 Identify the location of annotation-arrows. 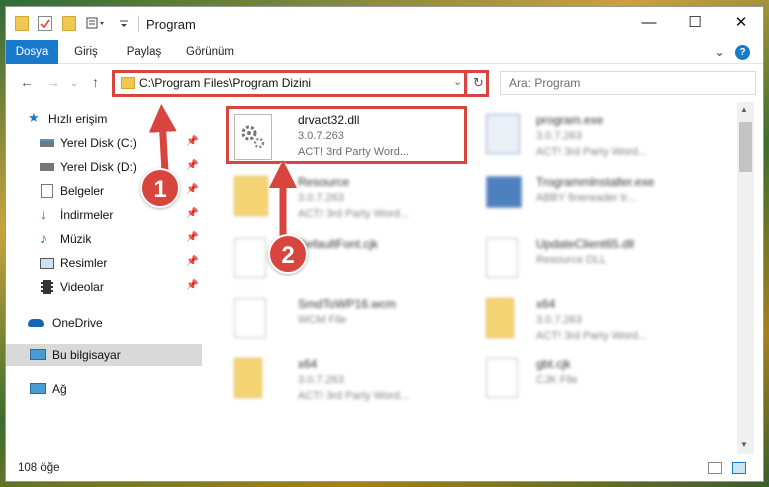
(222, 176).